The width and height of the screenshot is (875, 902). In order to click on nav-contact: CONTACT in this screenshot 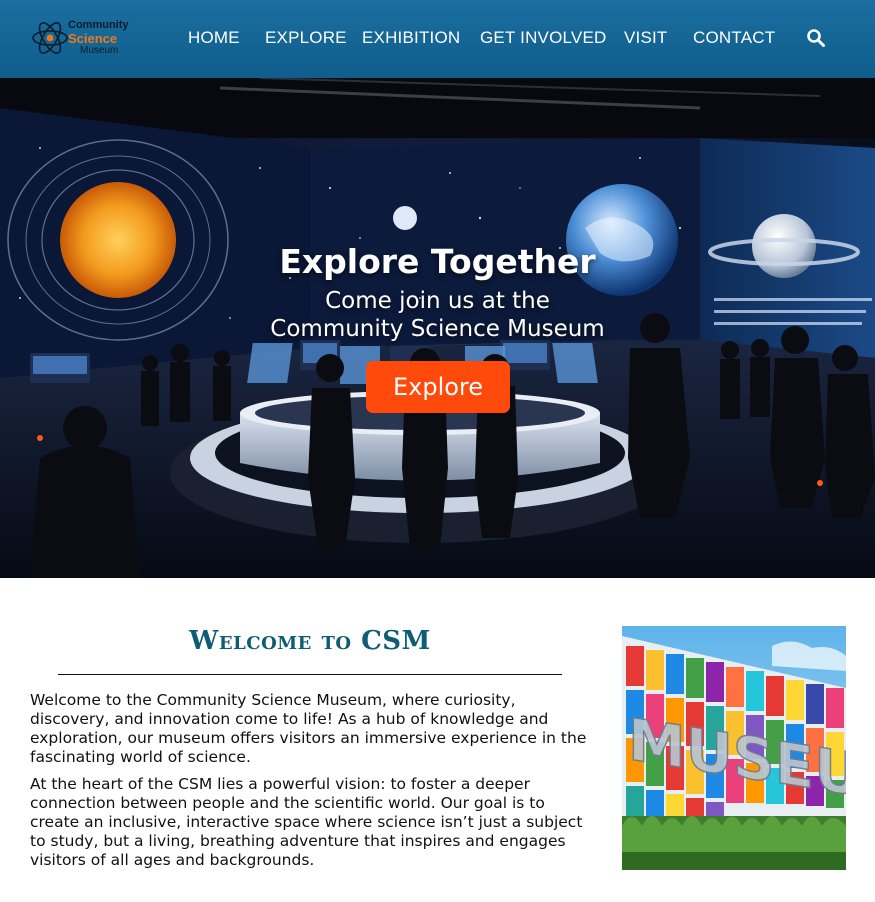, I will do `click(734, 38)`.